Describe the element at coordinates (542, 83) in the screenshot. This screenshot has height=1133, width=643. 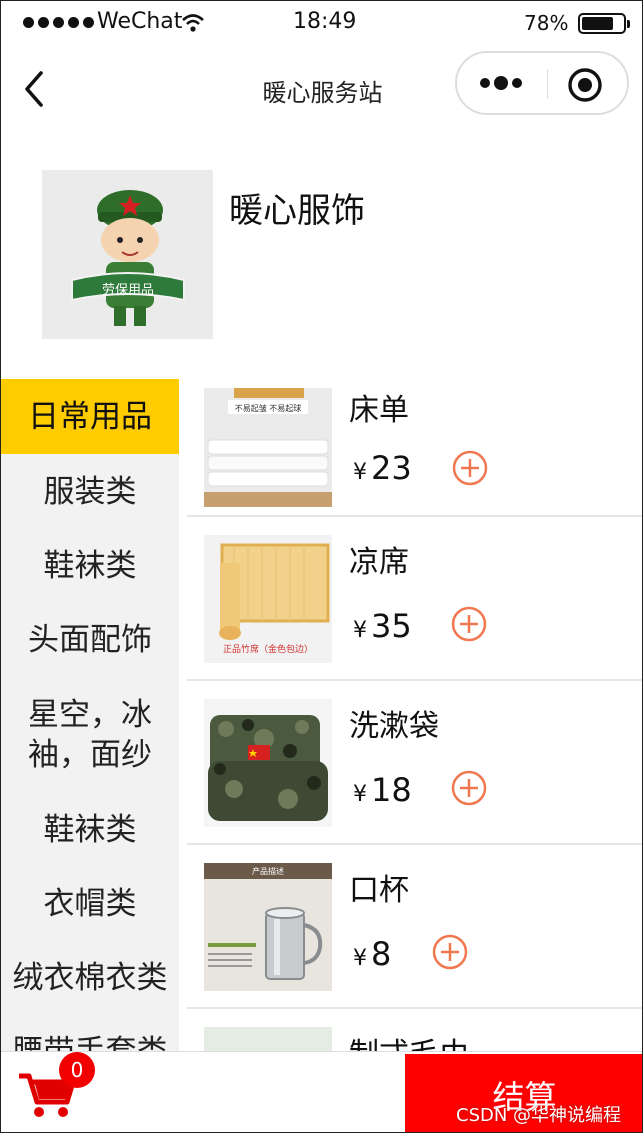
I see `mini-program-capsule` at that location.